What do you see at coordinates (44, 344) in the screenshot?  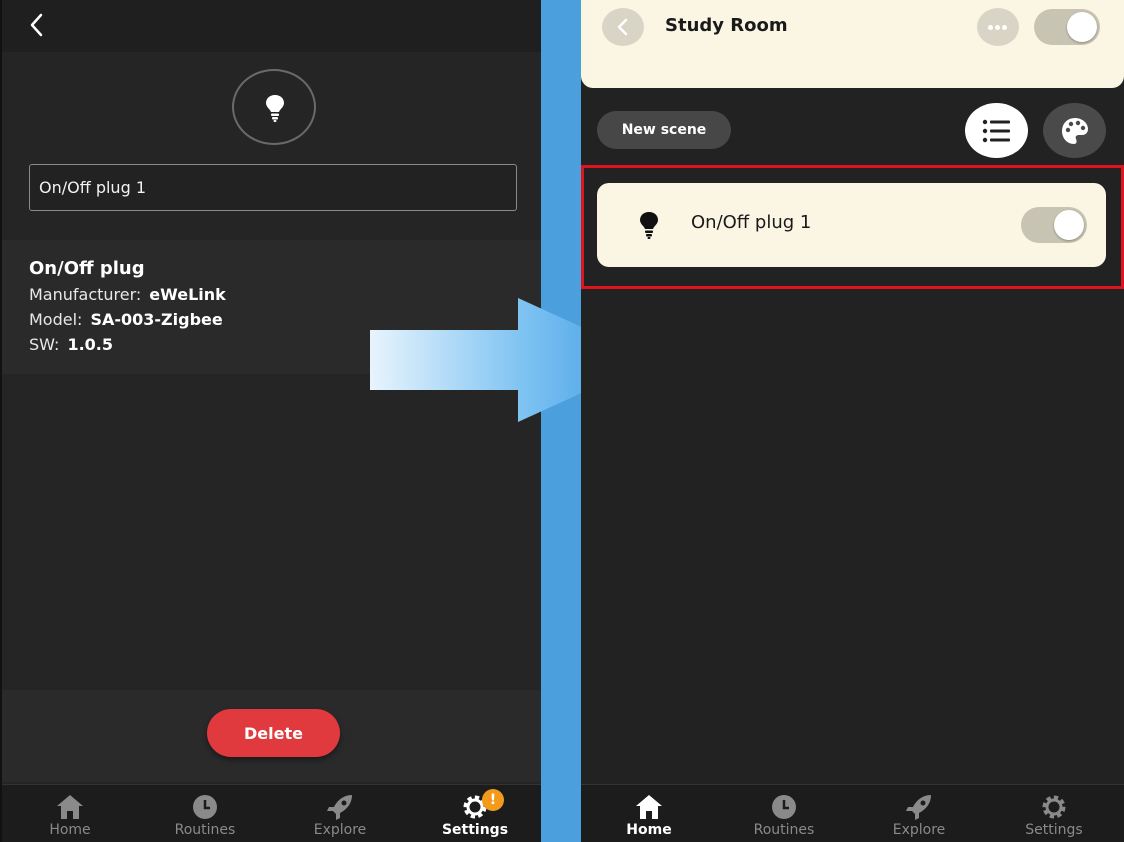 I see `sw-label: SW:` at bounding box center [44, 344].